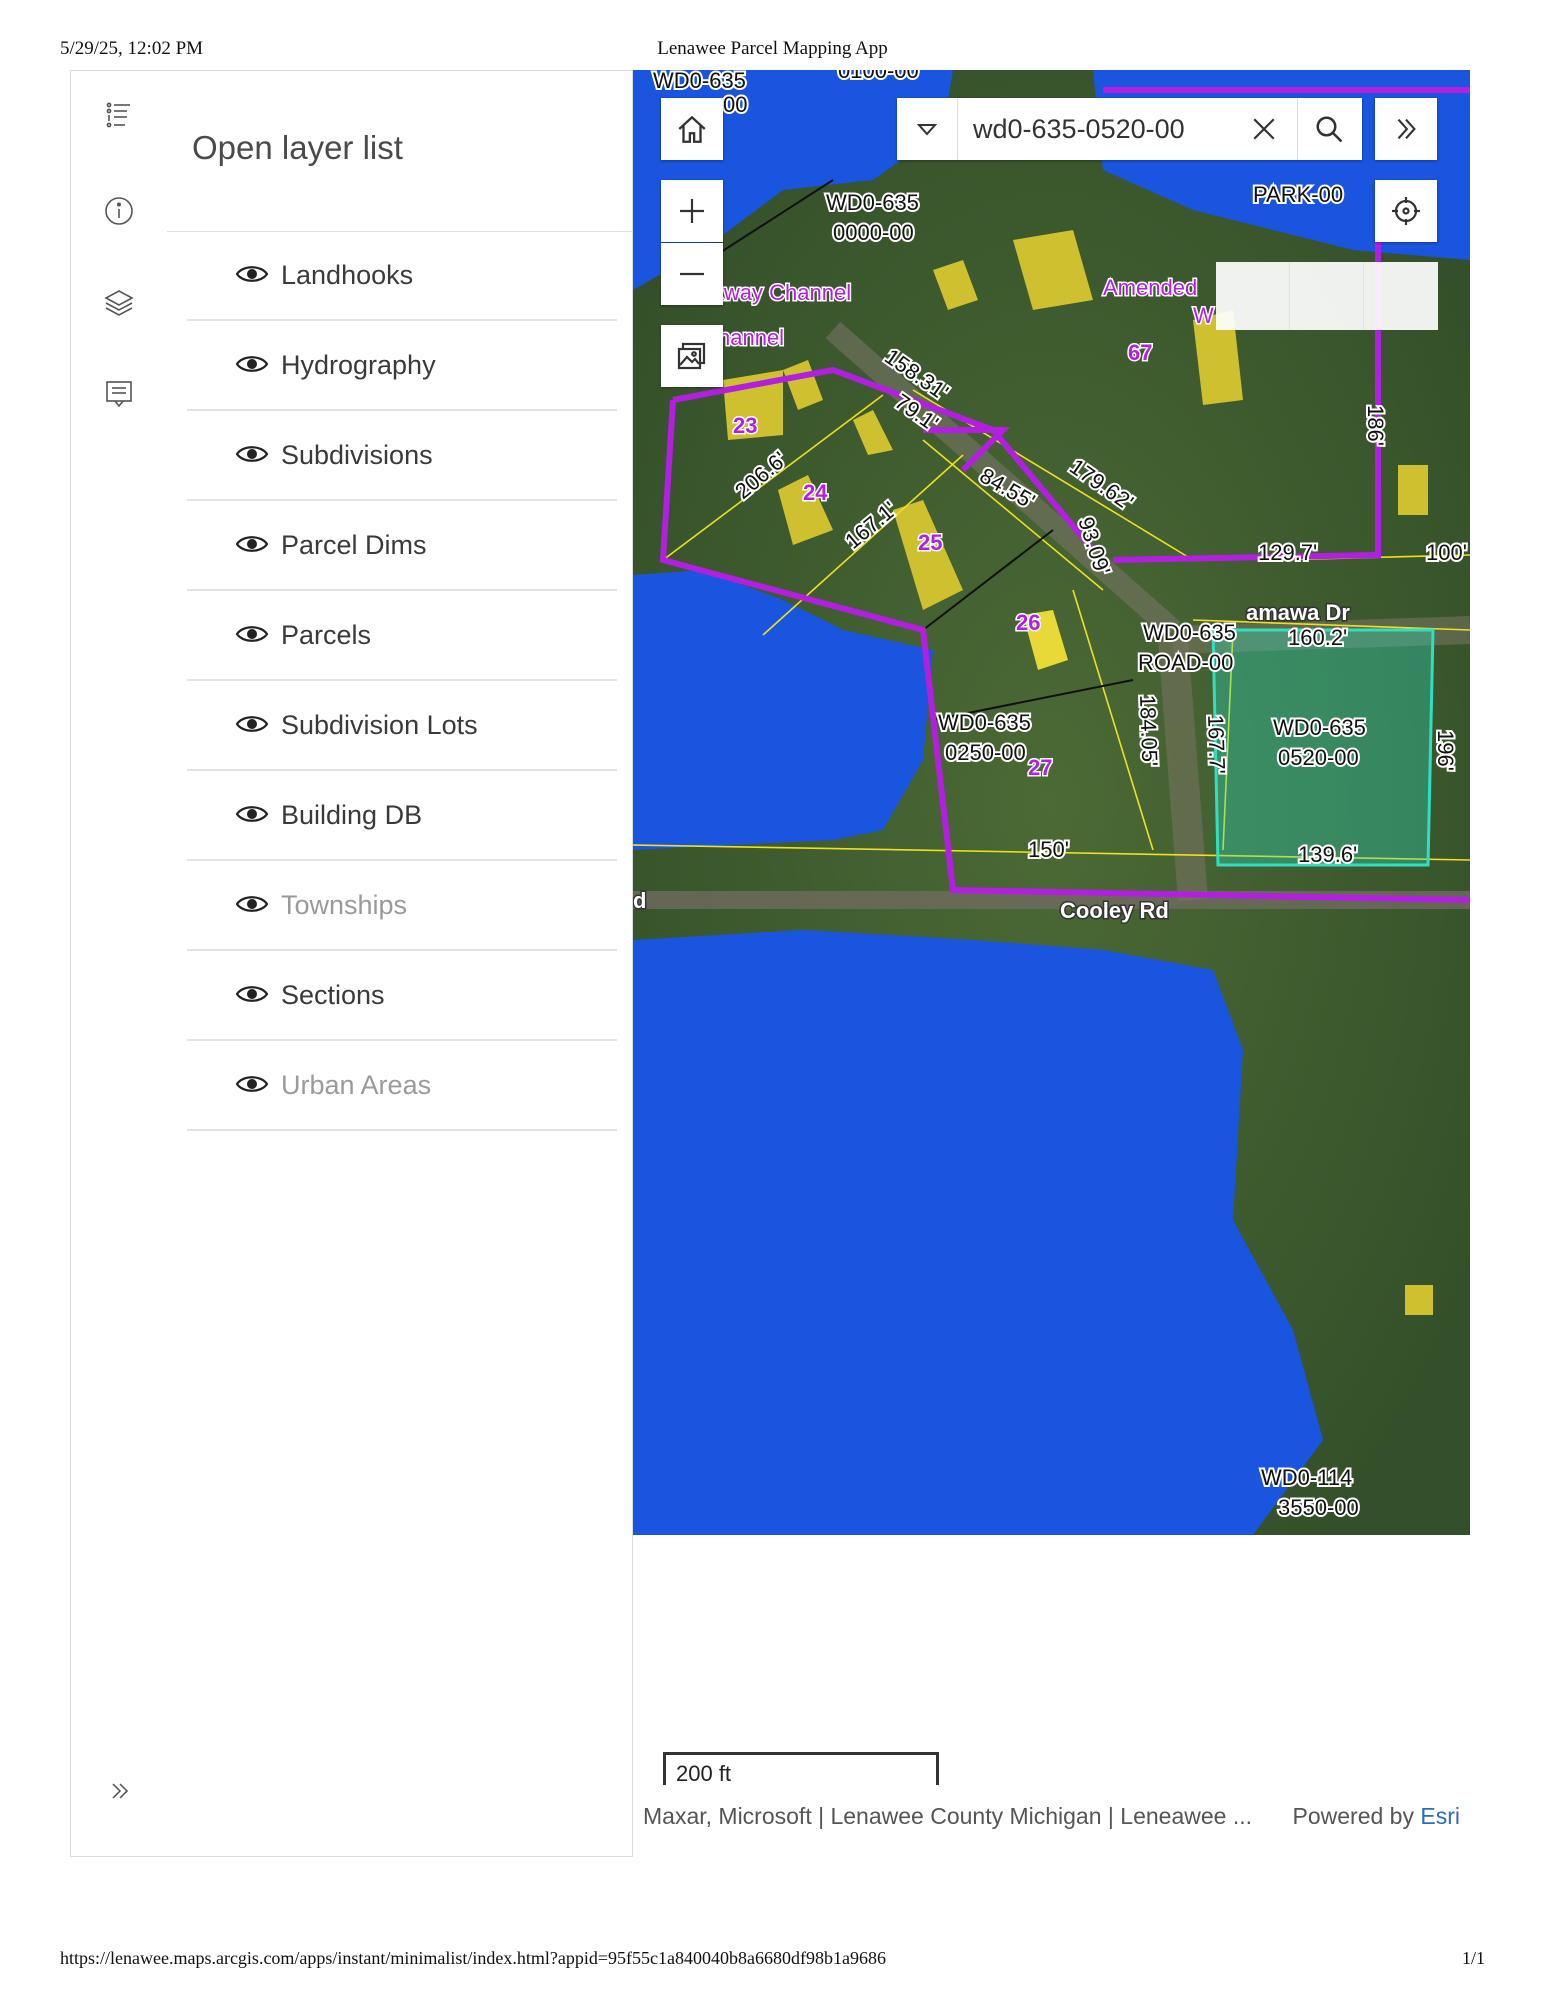 The height and width of the screenshot is (2000, 1545). I want to click on plus-icon, so click(692, 211).